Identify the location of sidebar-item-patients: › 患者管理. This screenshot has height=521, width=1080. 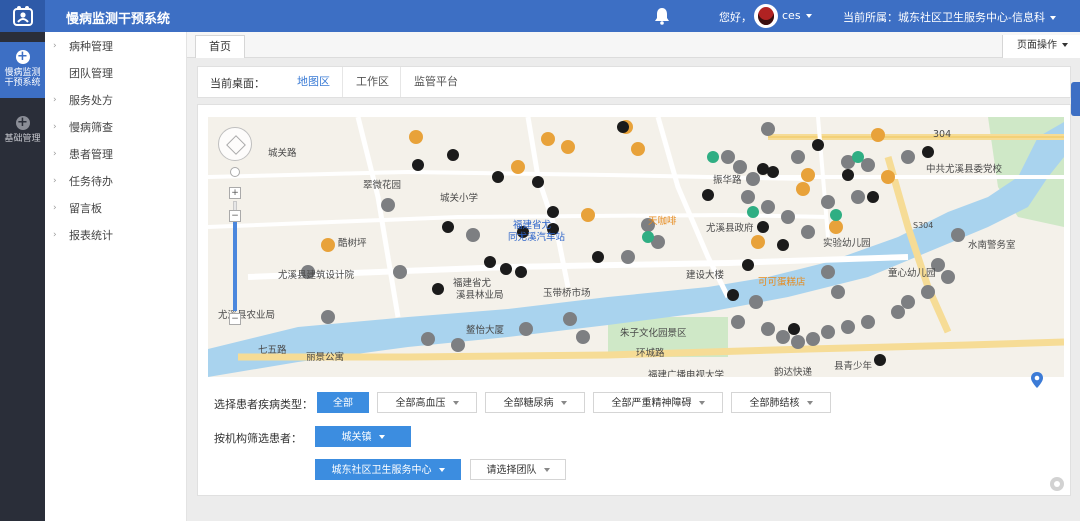
(115, 154).